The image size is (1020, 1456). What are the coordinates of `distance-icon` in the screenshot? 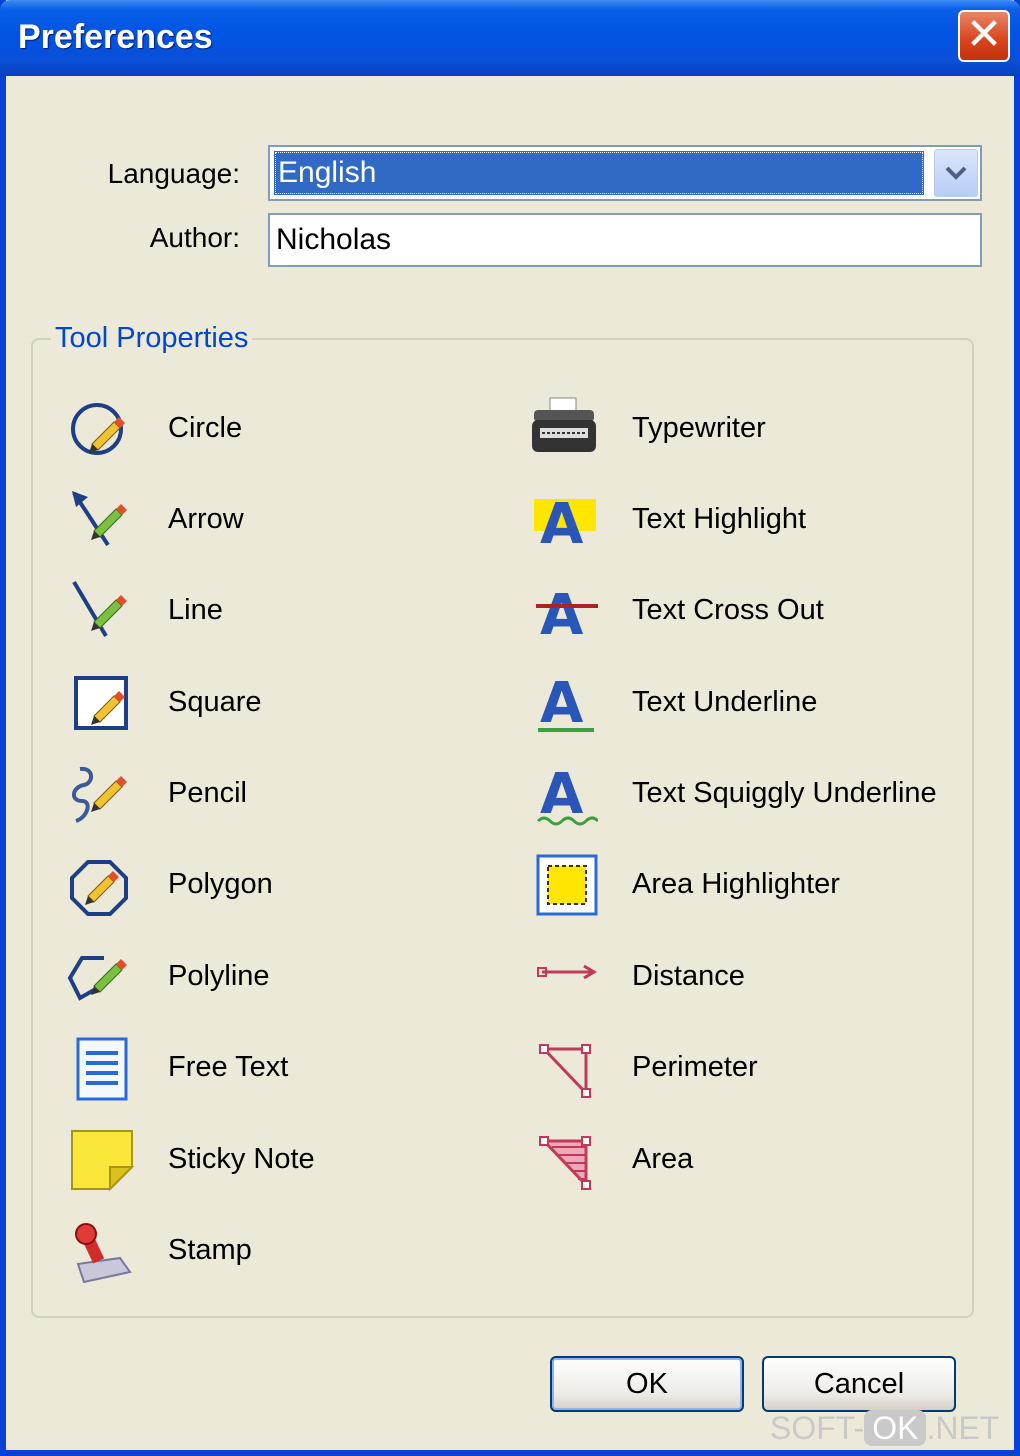 It's located at (567, 972).